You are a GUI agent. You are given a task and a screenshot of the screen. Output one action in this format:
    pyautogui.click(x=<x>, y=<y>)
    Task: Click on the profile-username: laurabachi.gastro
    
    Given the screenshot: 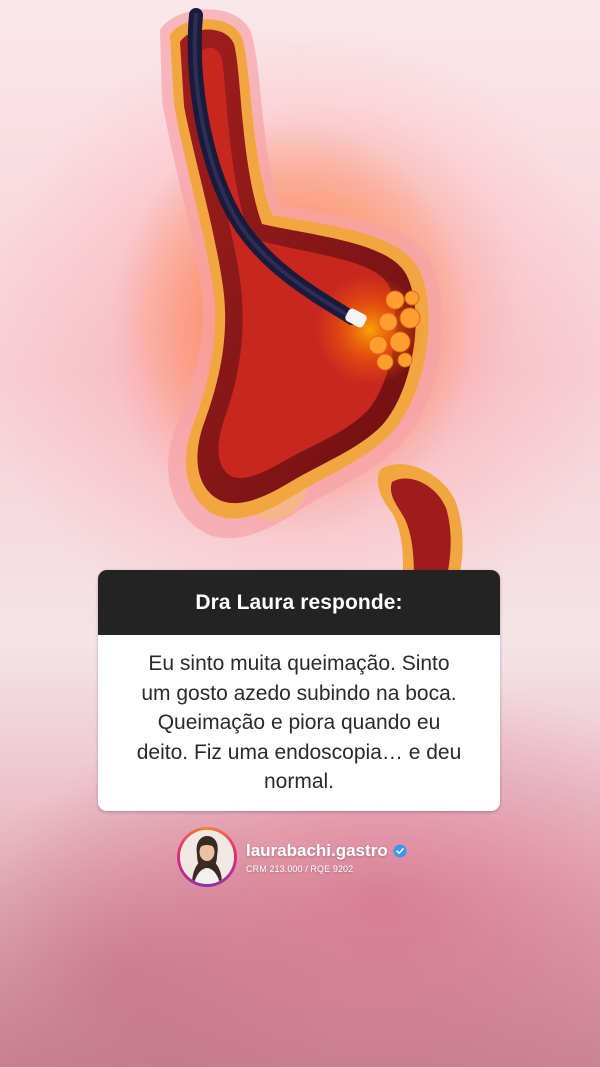 What is the action you would take?
    pyautogui.click(x=317, y=851)
    